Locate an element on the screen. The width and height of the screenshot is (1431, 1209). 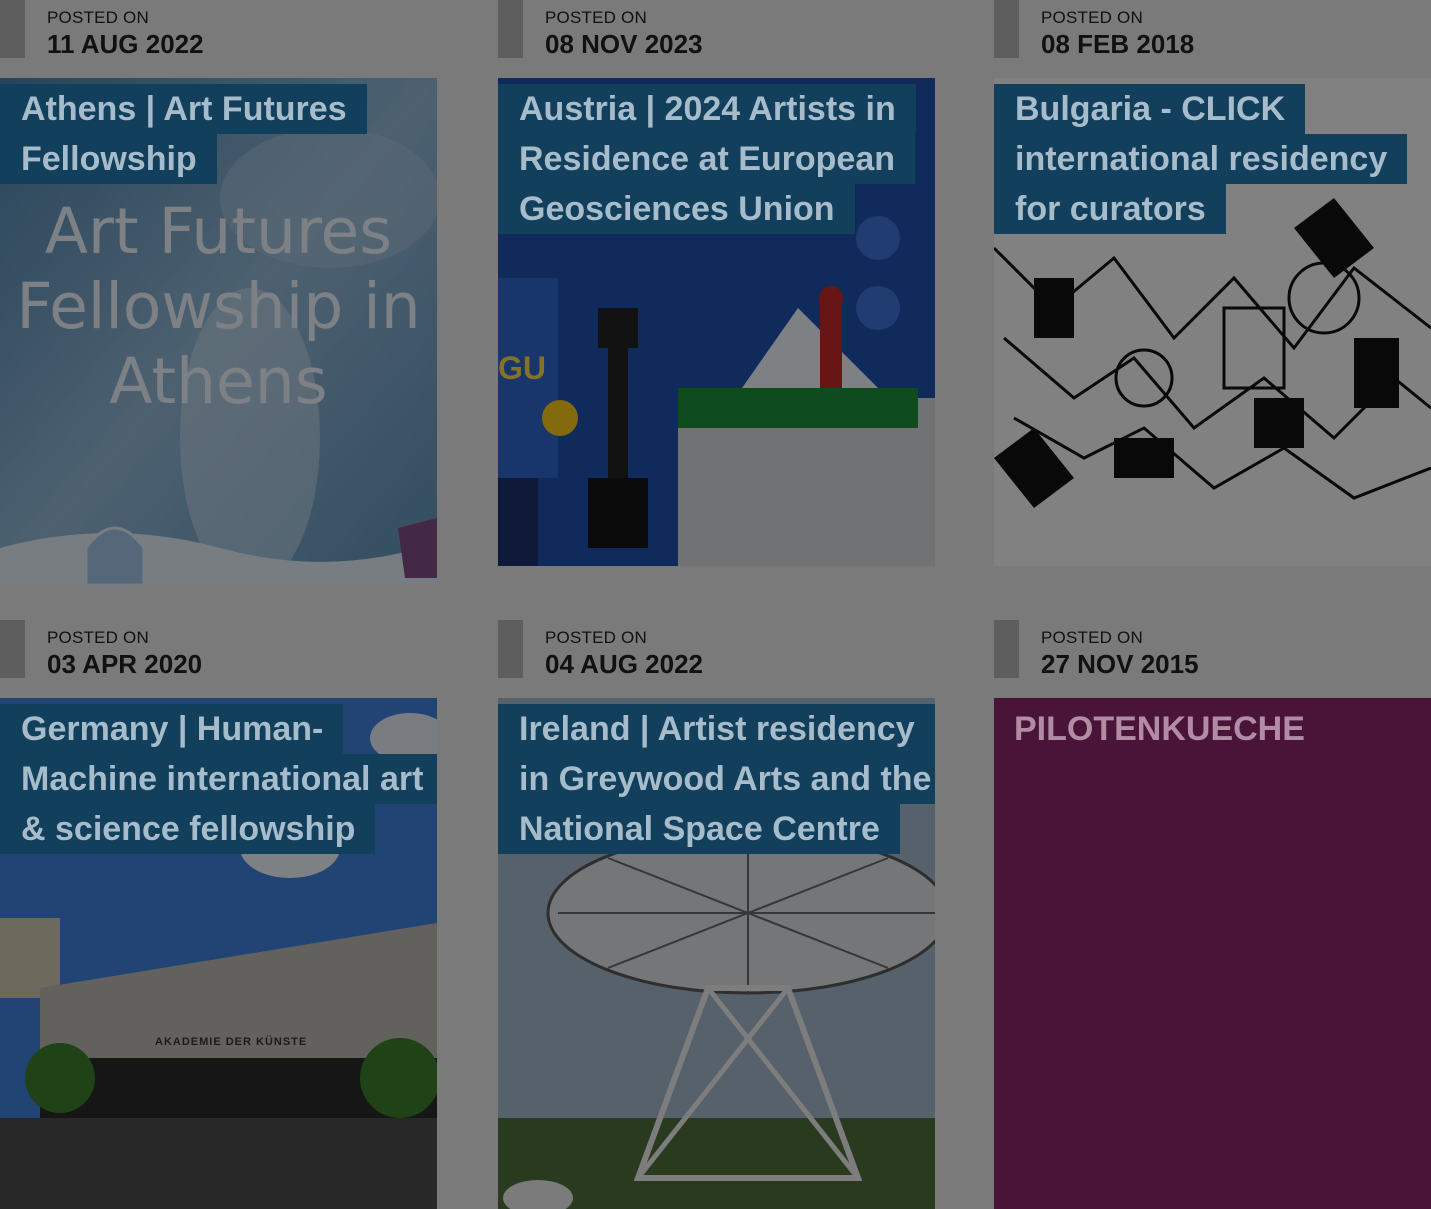
post-date: 08 NOV 2023 is located at coordinates (624, 44).